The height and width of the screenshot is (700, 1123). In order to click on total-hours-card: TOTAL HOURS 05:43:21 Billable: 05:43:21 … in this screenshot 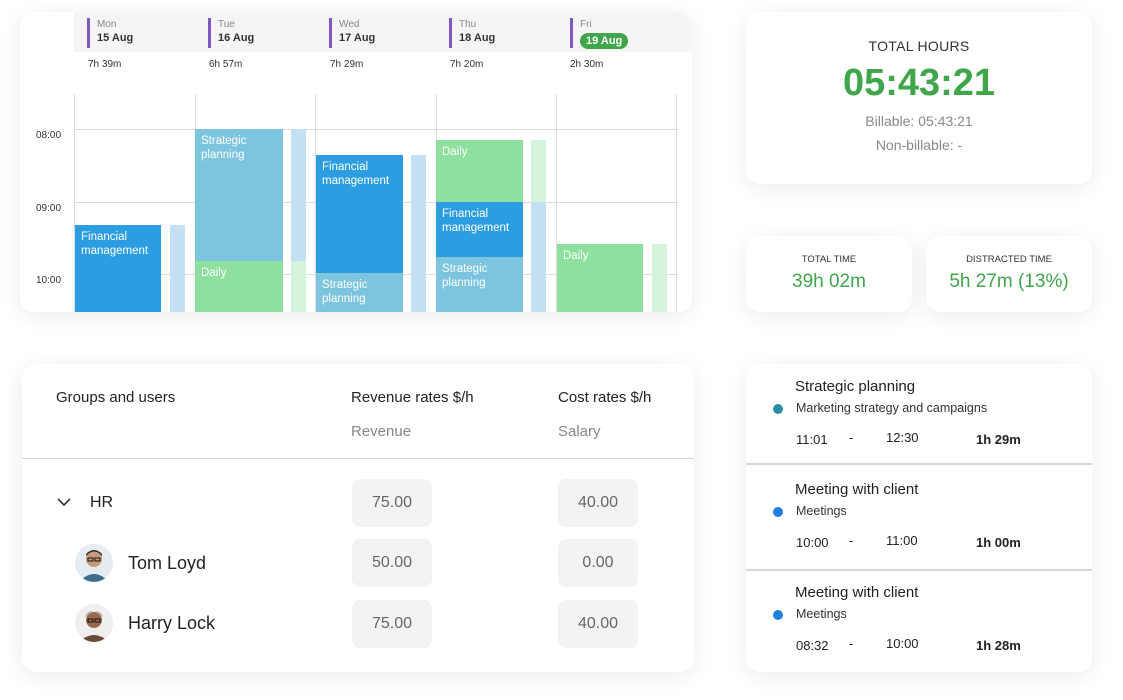, I will do `click(919, 98)`.